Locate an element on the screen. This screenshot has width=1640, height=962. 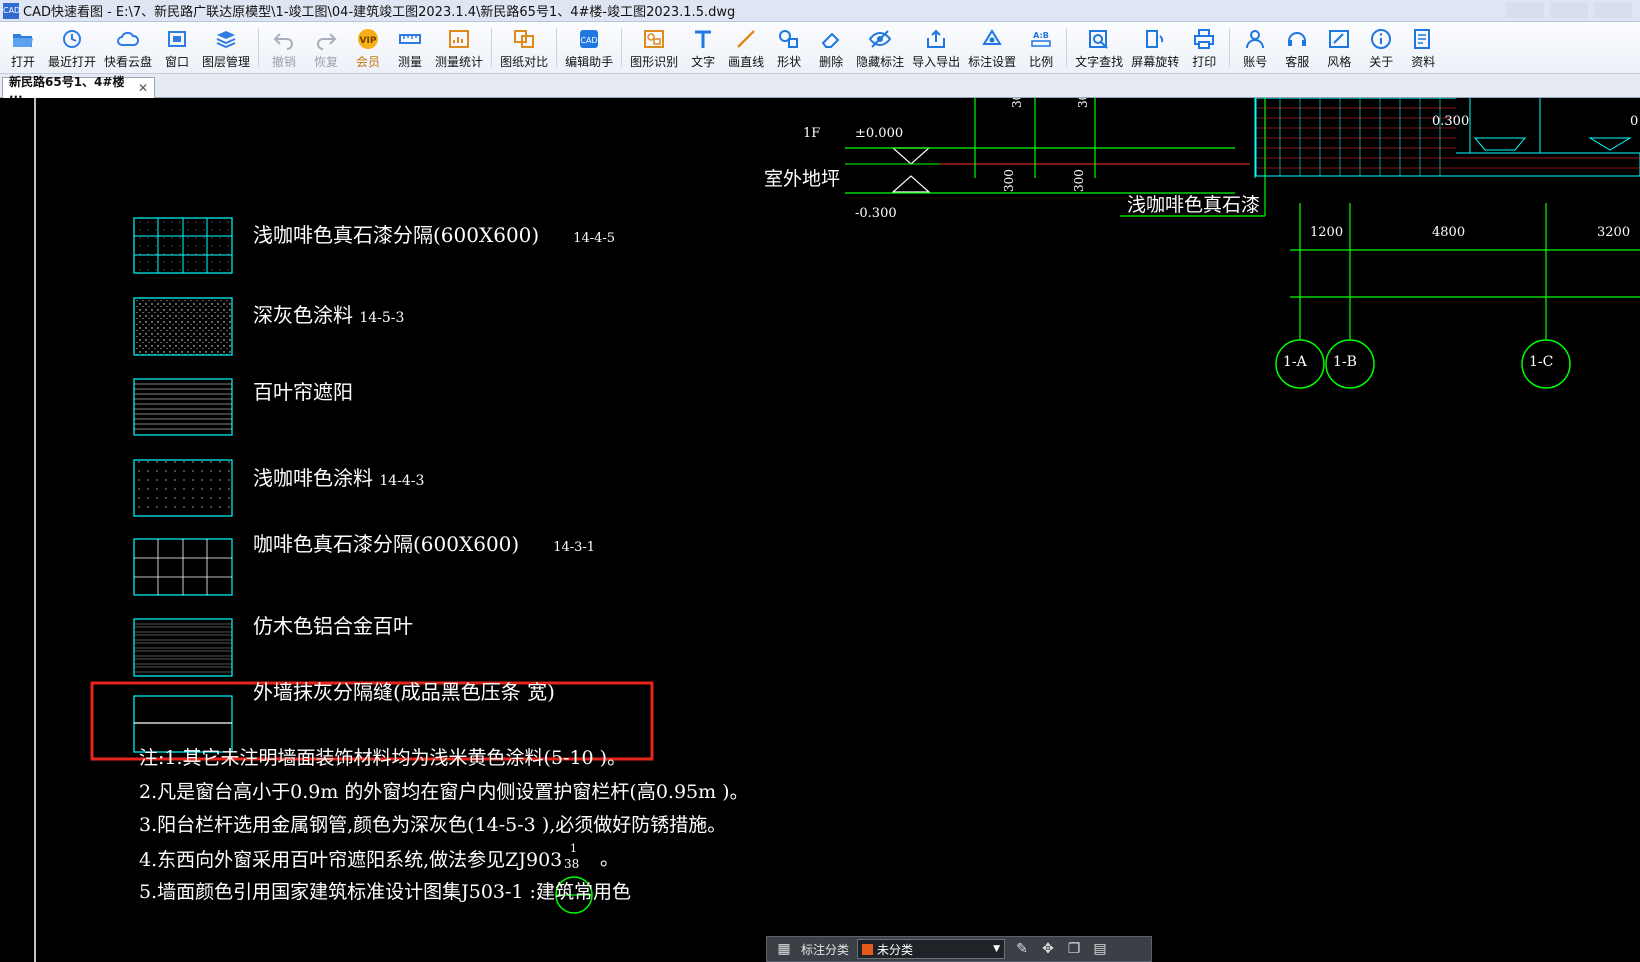
cloud-icon is located at coordinates (128, 38).